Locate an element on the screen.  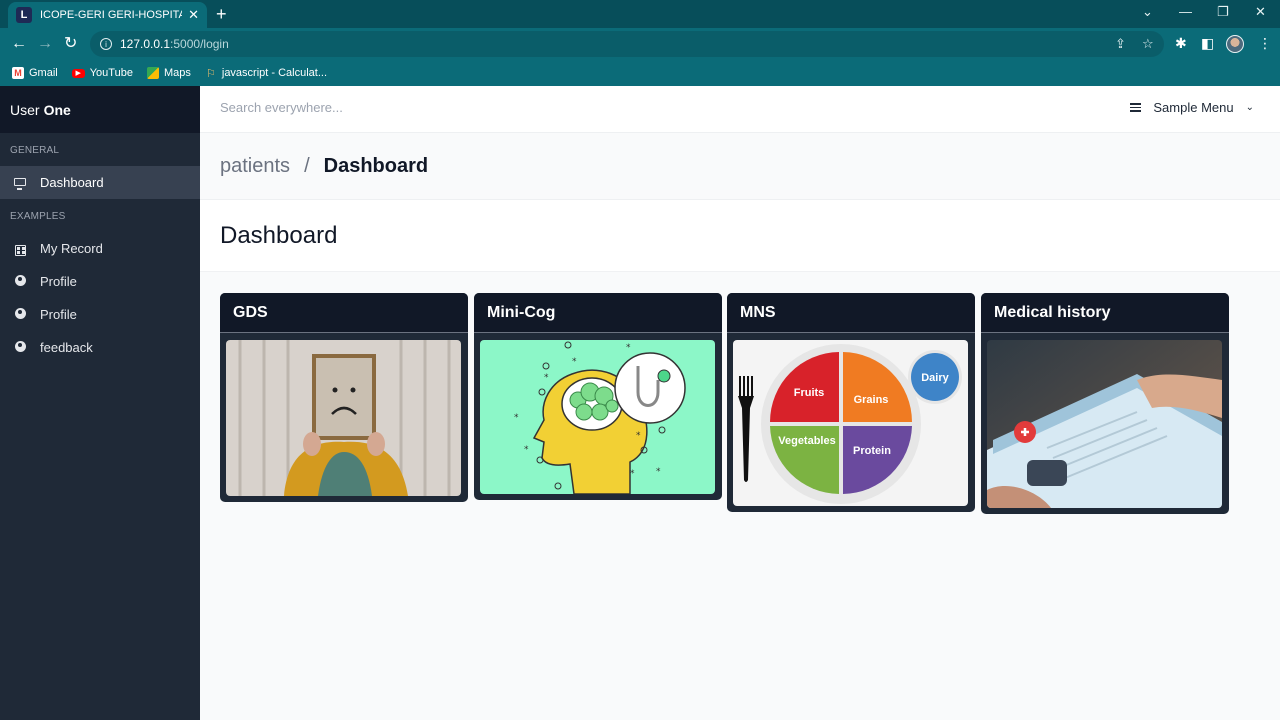
nutrition-plate-diagram: Fruits Grains Vegetables Protein Dairy is located at coordinates (850, 423).